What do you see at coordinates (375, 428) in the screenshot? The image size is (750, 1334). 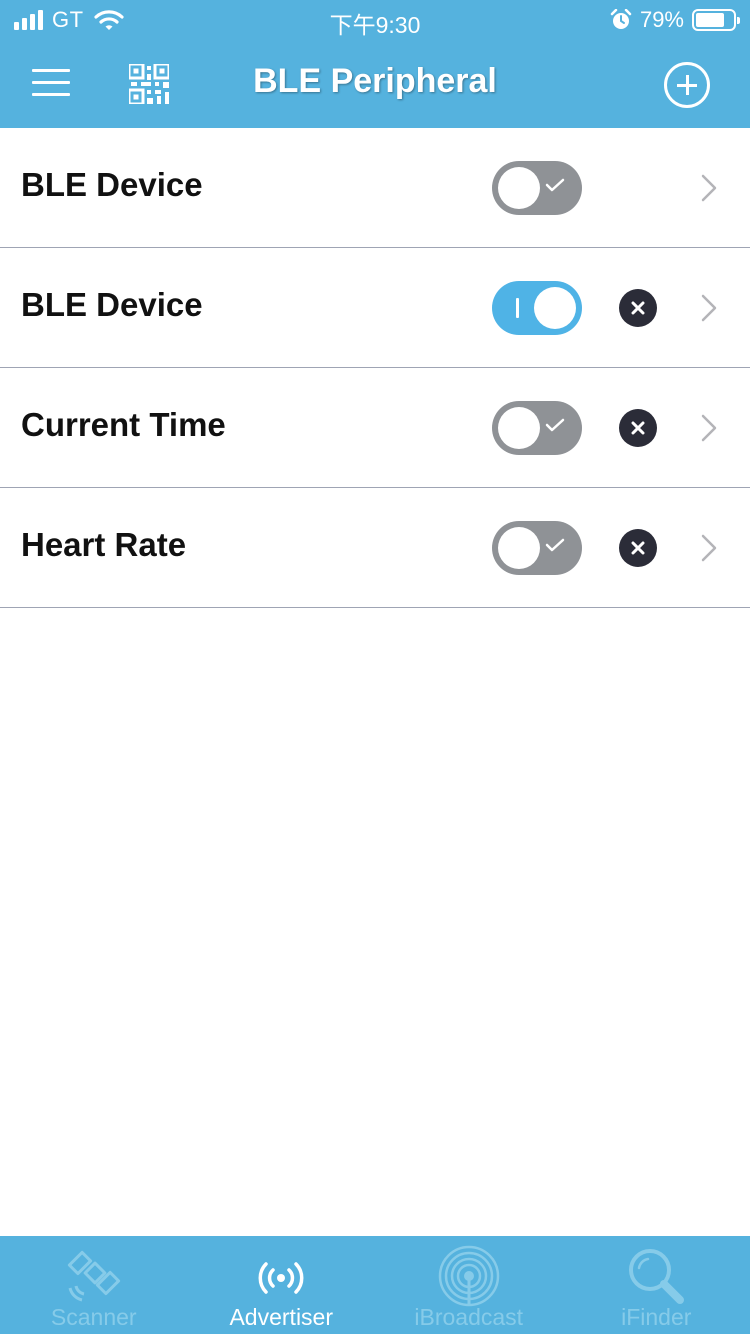 I see `list-item: Current Time` at bounding box center [375, 428].